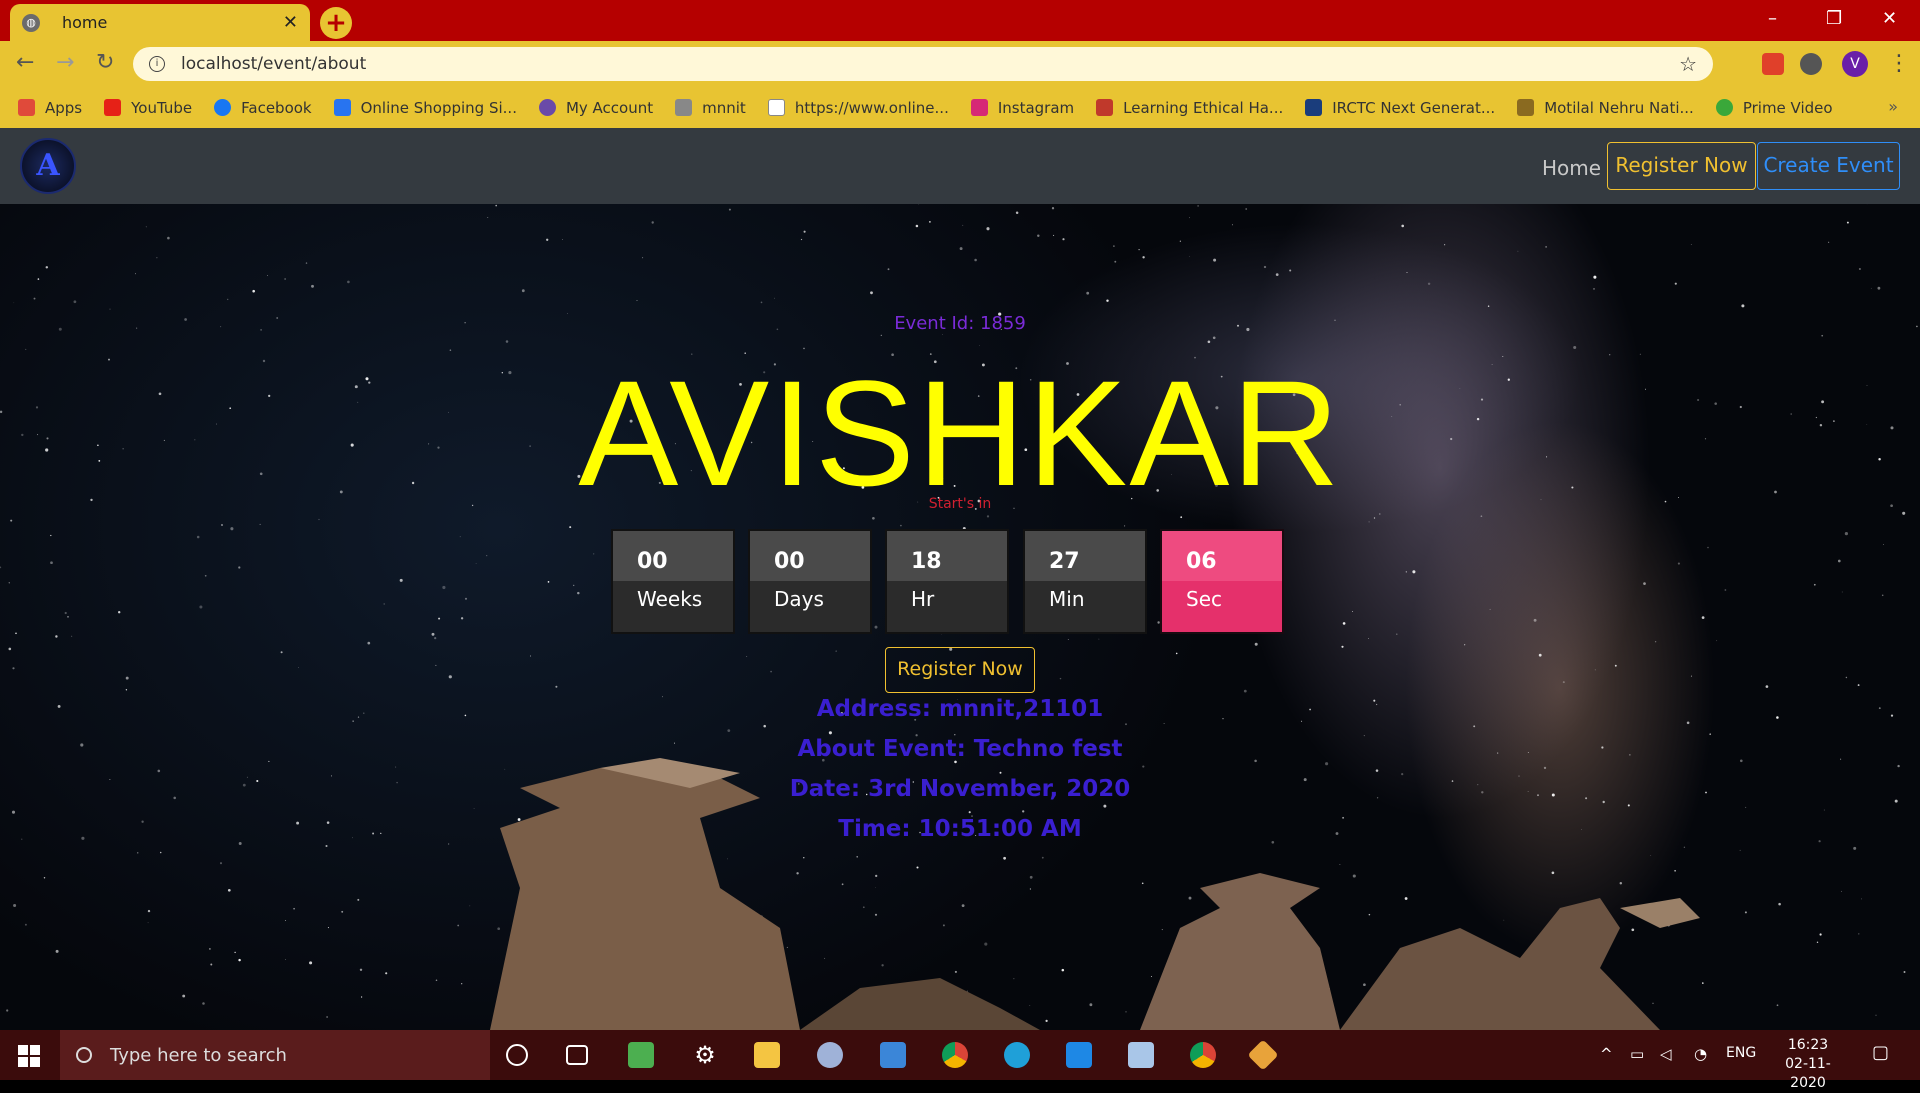 The width and height of the screenshot is (1920, 1093). What do you see at coordinates (595, 108) in the screenshot?
I see `bookmark-my-account: My Account` at bounding box center [595, 108].